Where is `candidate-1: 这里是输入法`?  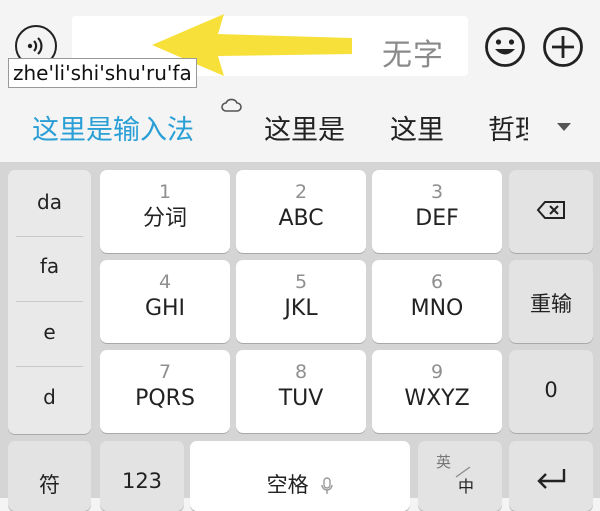
candidate-1: 这里是输入法 is located at coordinates (113, 127).